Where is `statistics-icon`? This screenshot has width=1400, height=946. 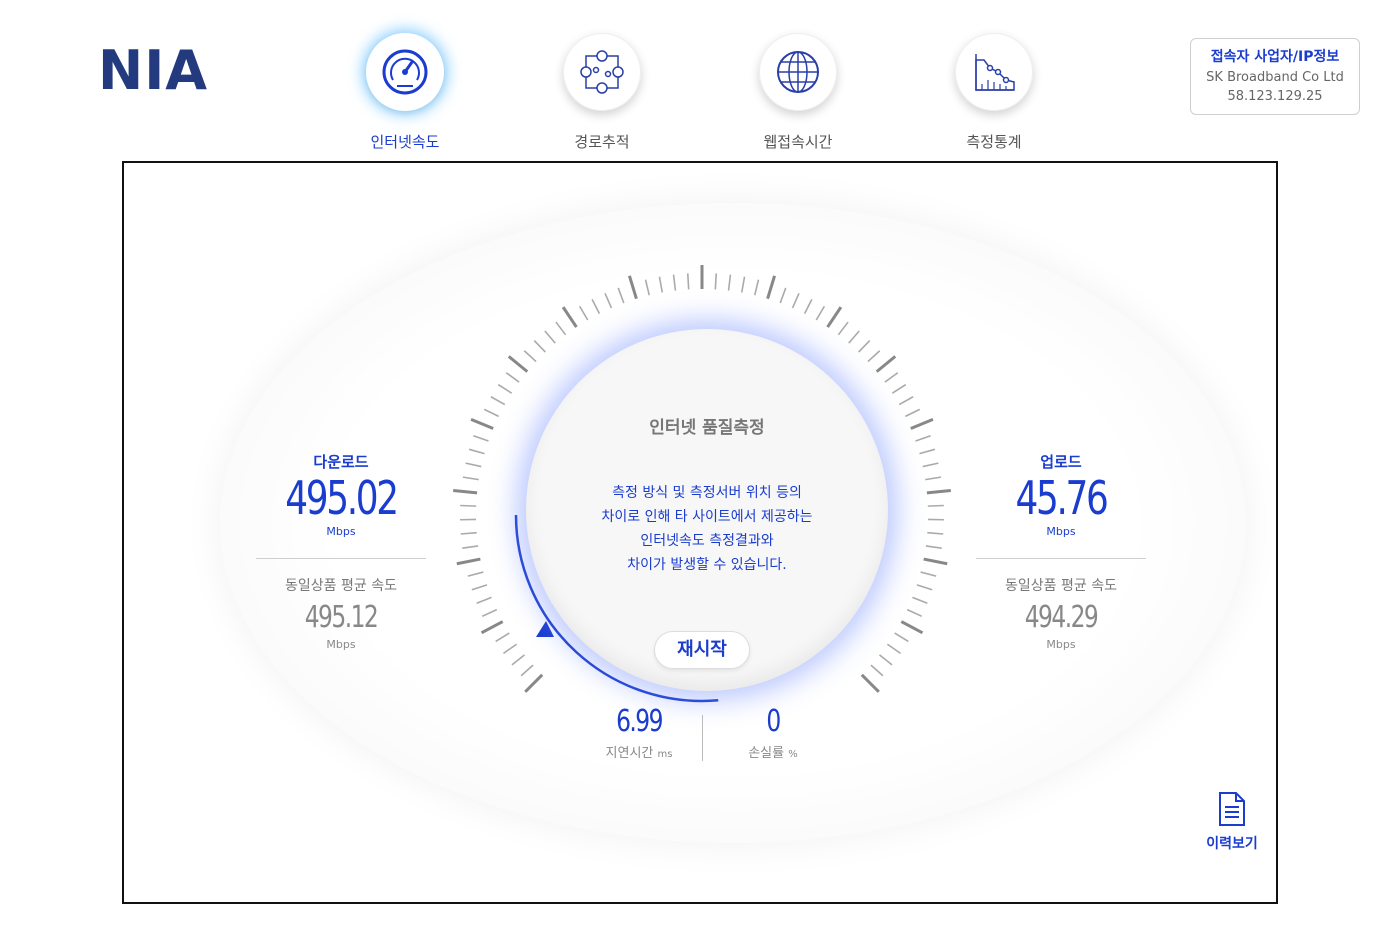
statistics-icon is located at coordinates (995, 72).